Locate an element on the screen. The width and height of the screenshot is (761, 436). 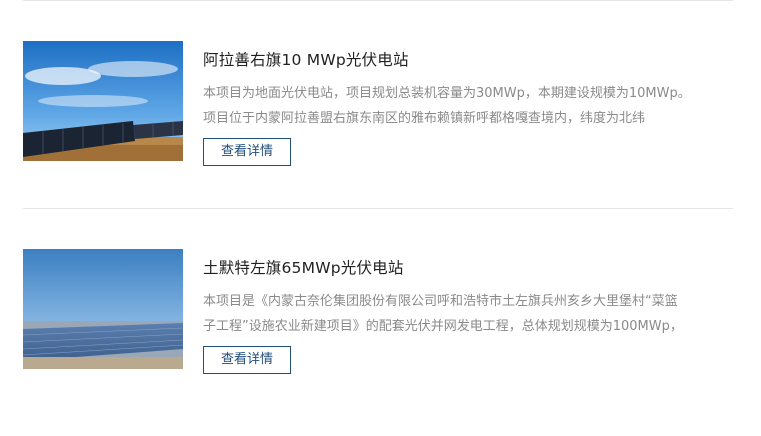
description-line: 项目位于内蒙阿拉善盟右旗东南区的雅布赖镇新呼都格嘎查境内，纬度为北纬 is located at coordinates (424, 118).